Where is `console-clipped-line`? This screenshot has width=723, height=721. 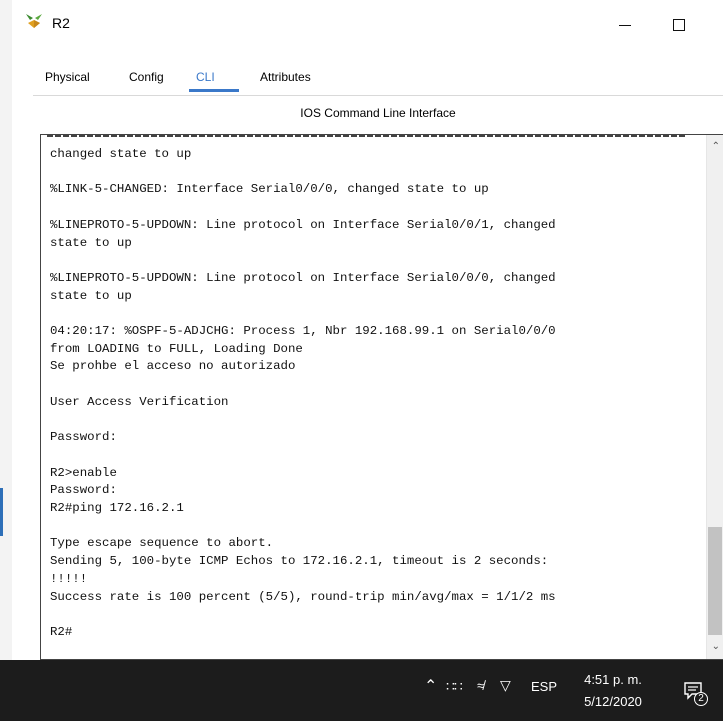 console-clipped-line is located at coordinates (367, 136).